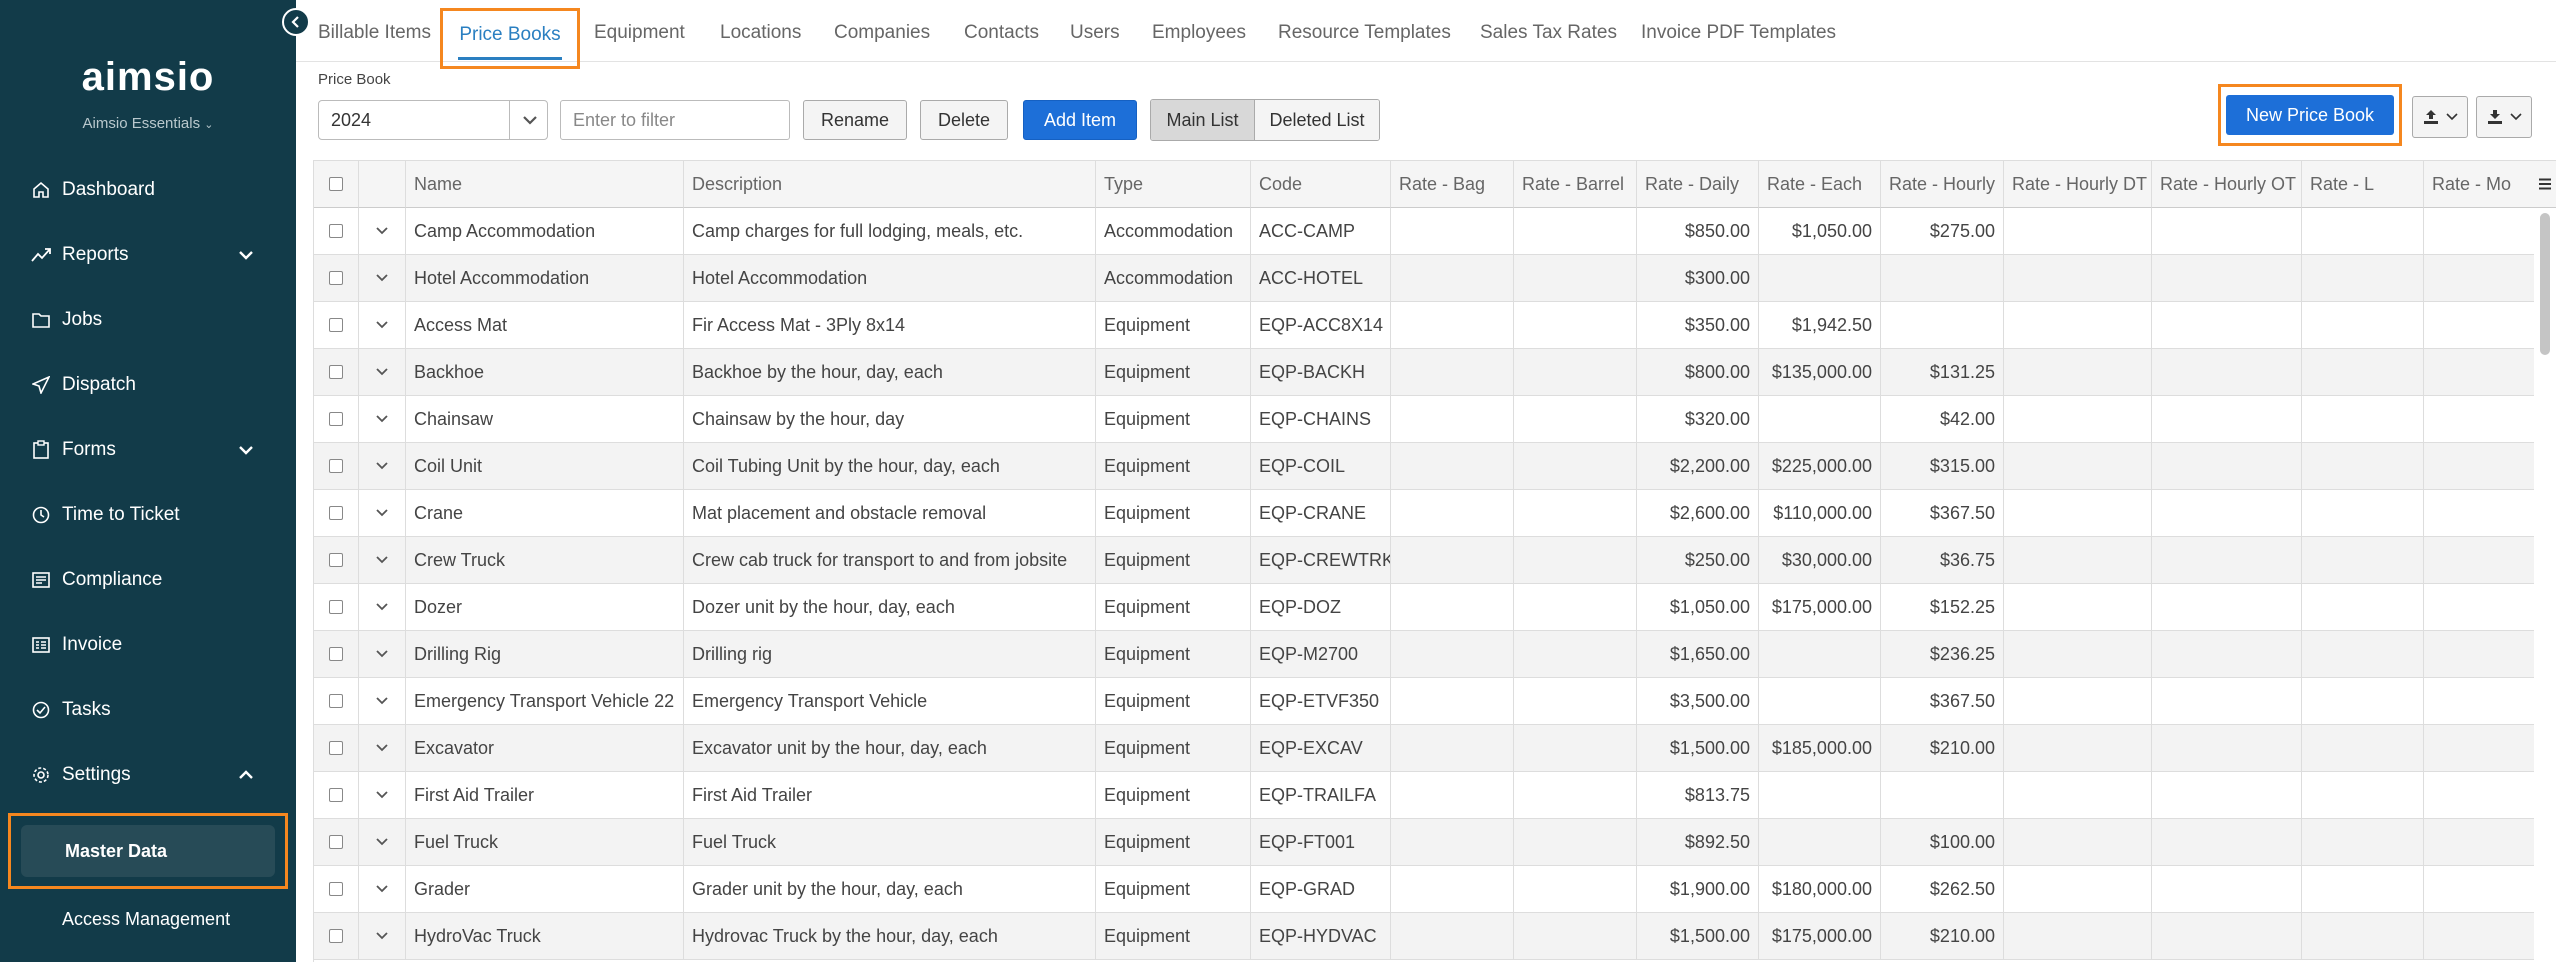  Describe the element at coordinates (510, 38) in the screenshot. I see `tab-price-books: Price Books` at that location.